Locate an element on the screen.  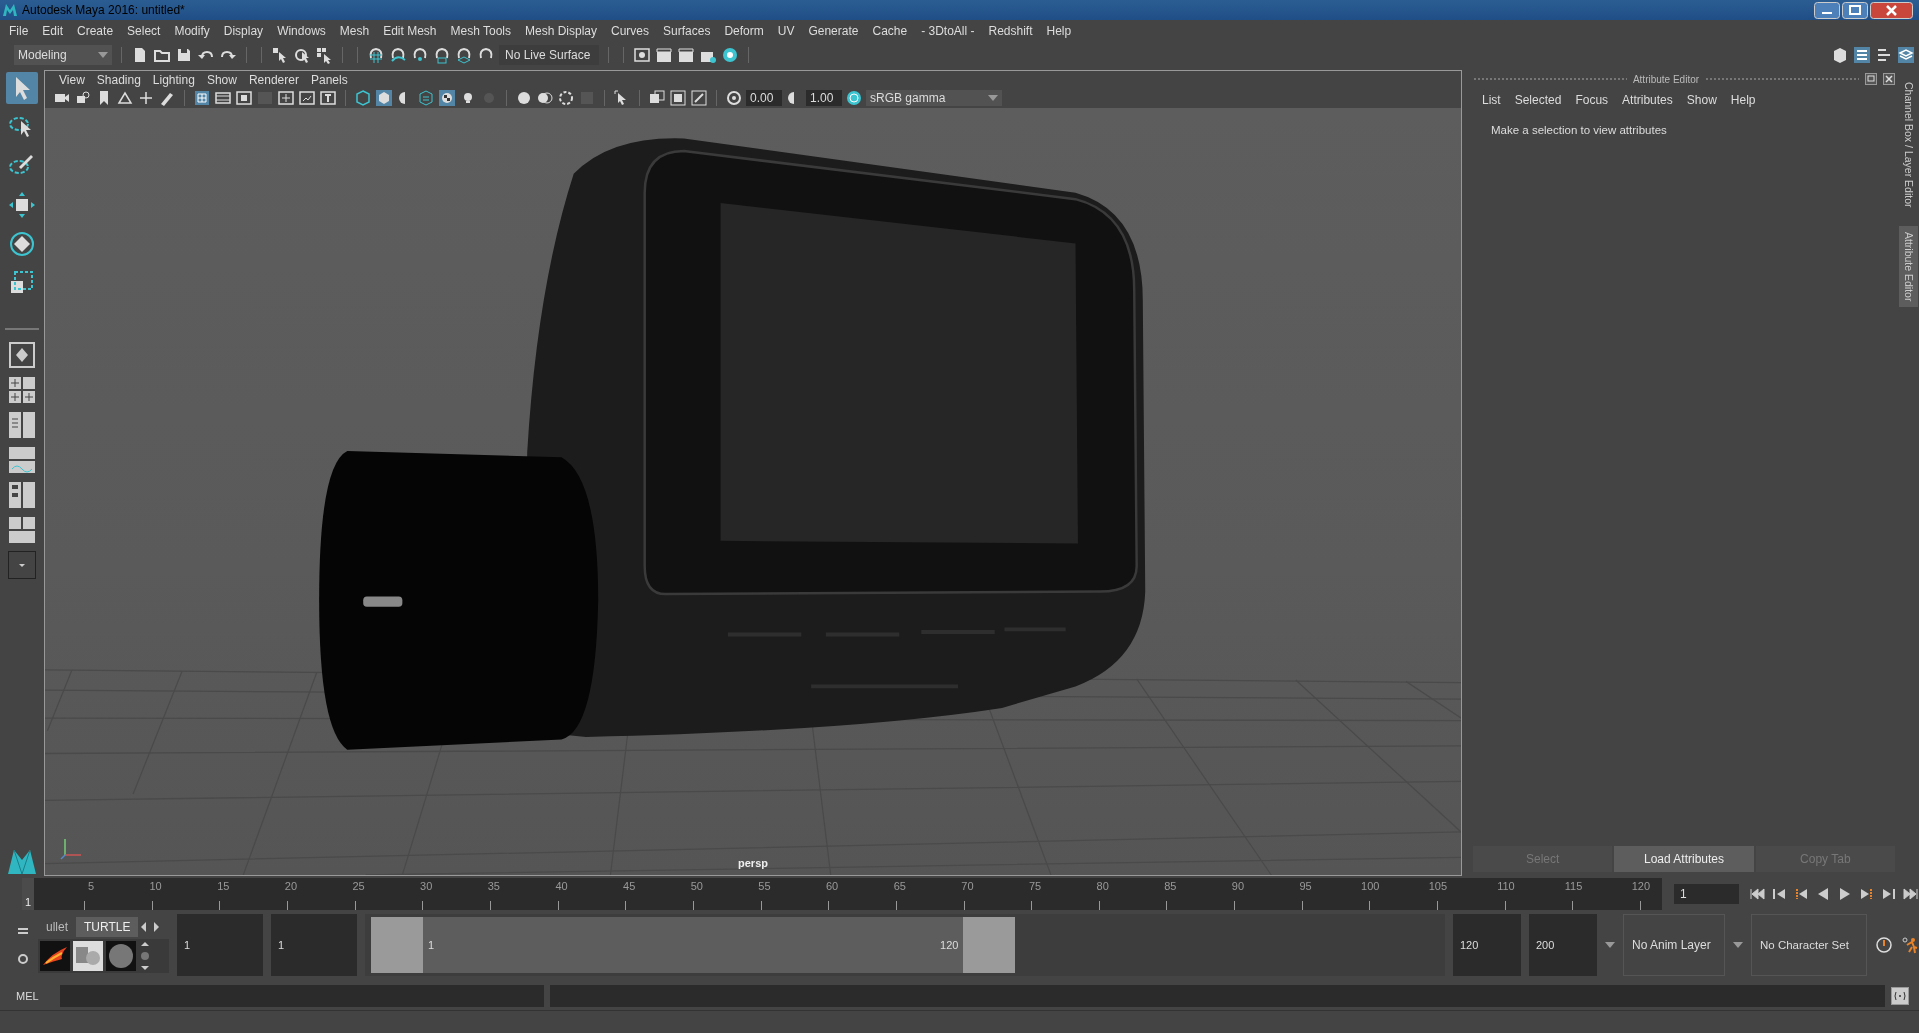
save-icon is located at coordinates (184, 55).